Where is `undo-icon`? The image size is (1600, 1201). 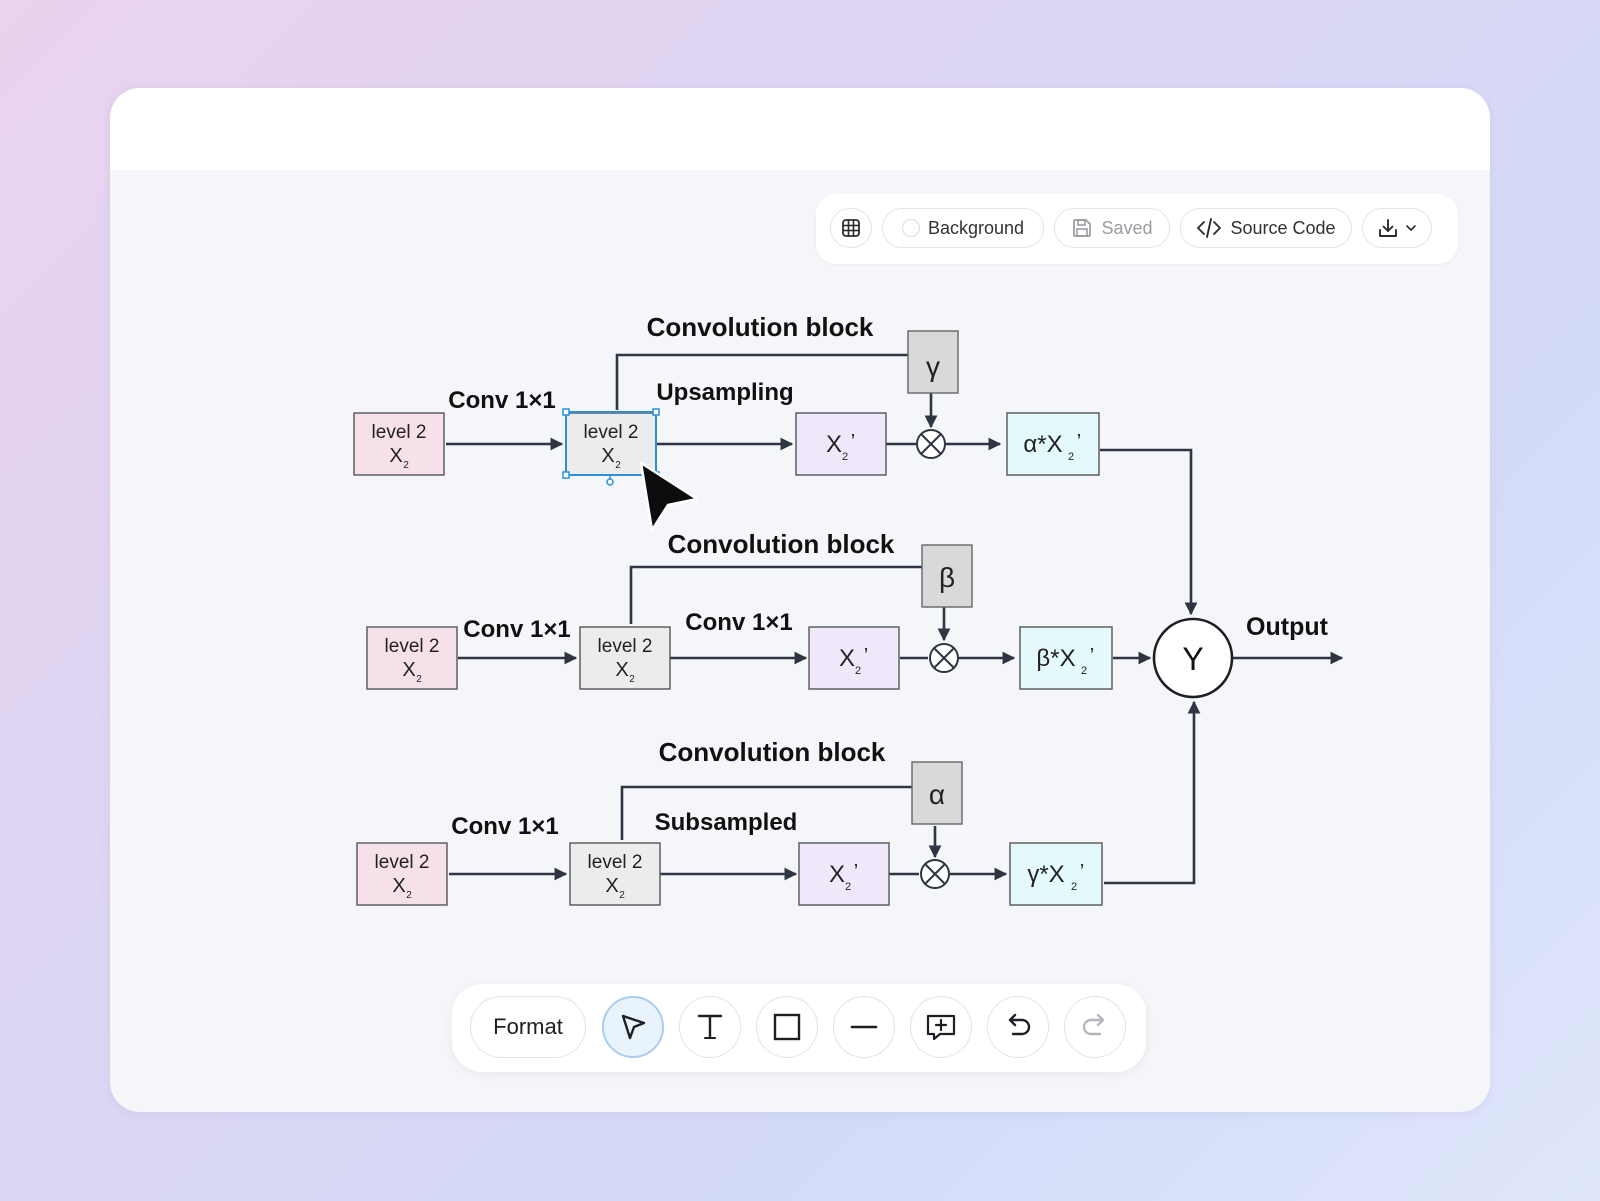 undo-icon is located at coordinates (1019, 1024).